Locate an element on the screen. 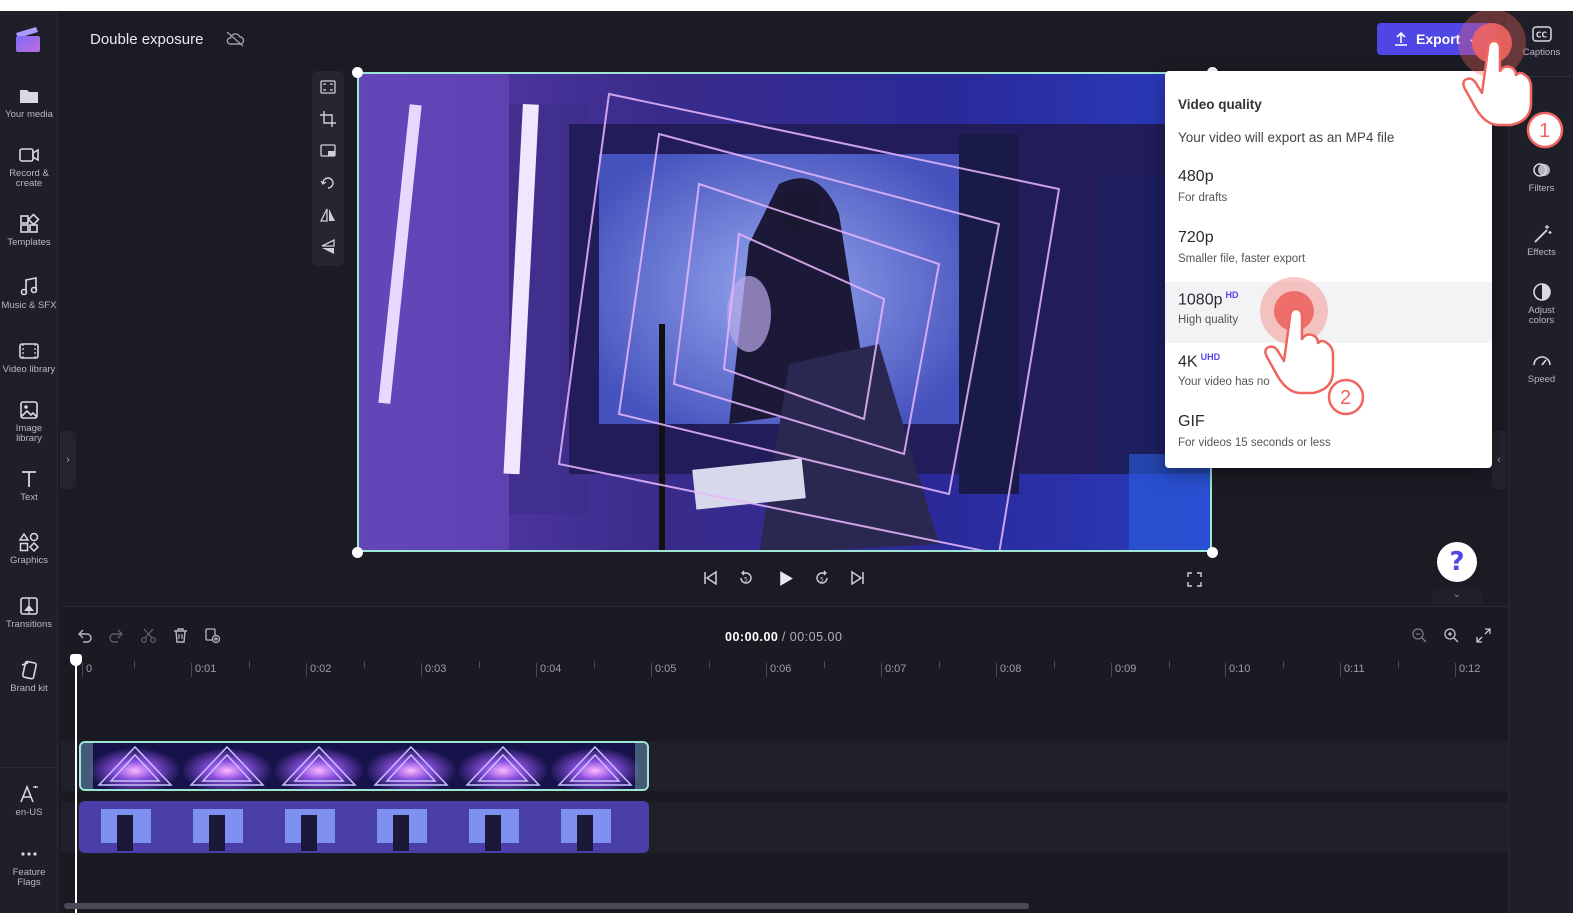 This screenshot has width=1573, height=913. nav-label: Brand kit is located at coordinates (29, 688).